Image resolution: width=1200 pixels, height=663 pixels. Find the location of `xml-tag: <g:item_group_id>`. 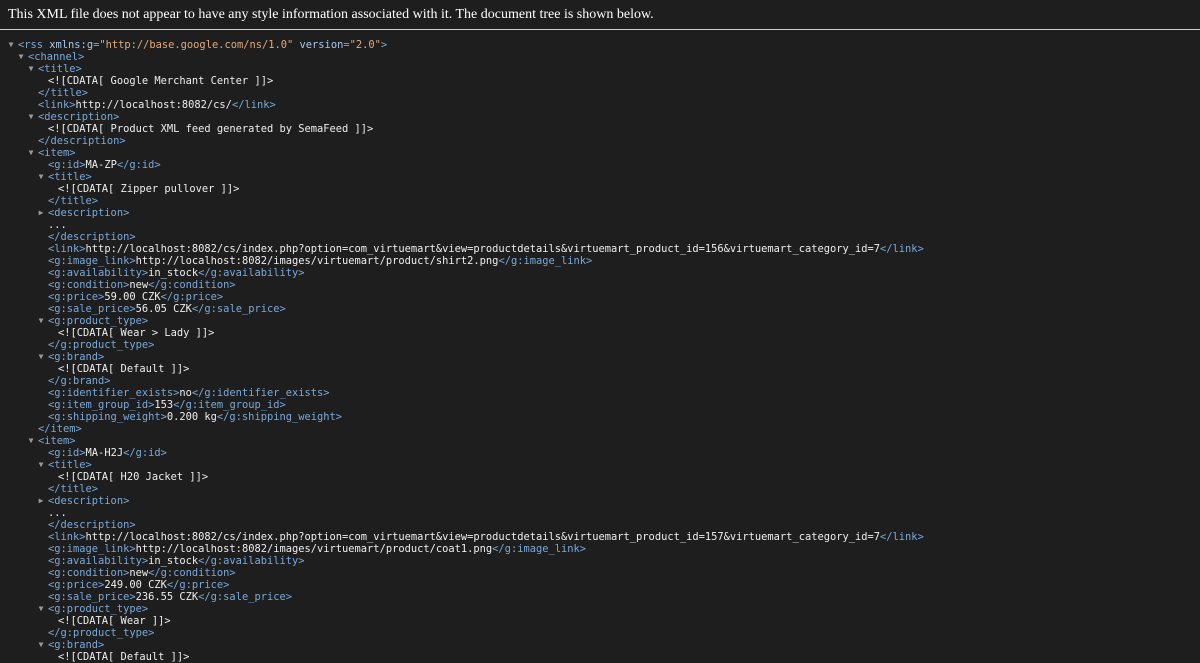

xml-tag: <g:item_group_id> is located at coordinates (101, 405).